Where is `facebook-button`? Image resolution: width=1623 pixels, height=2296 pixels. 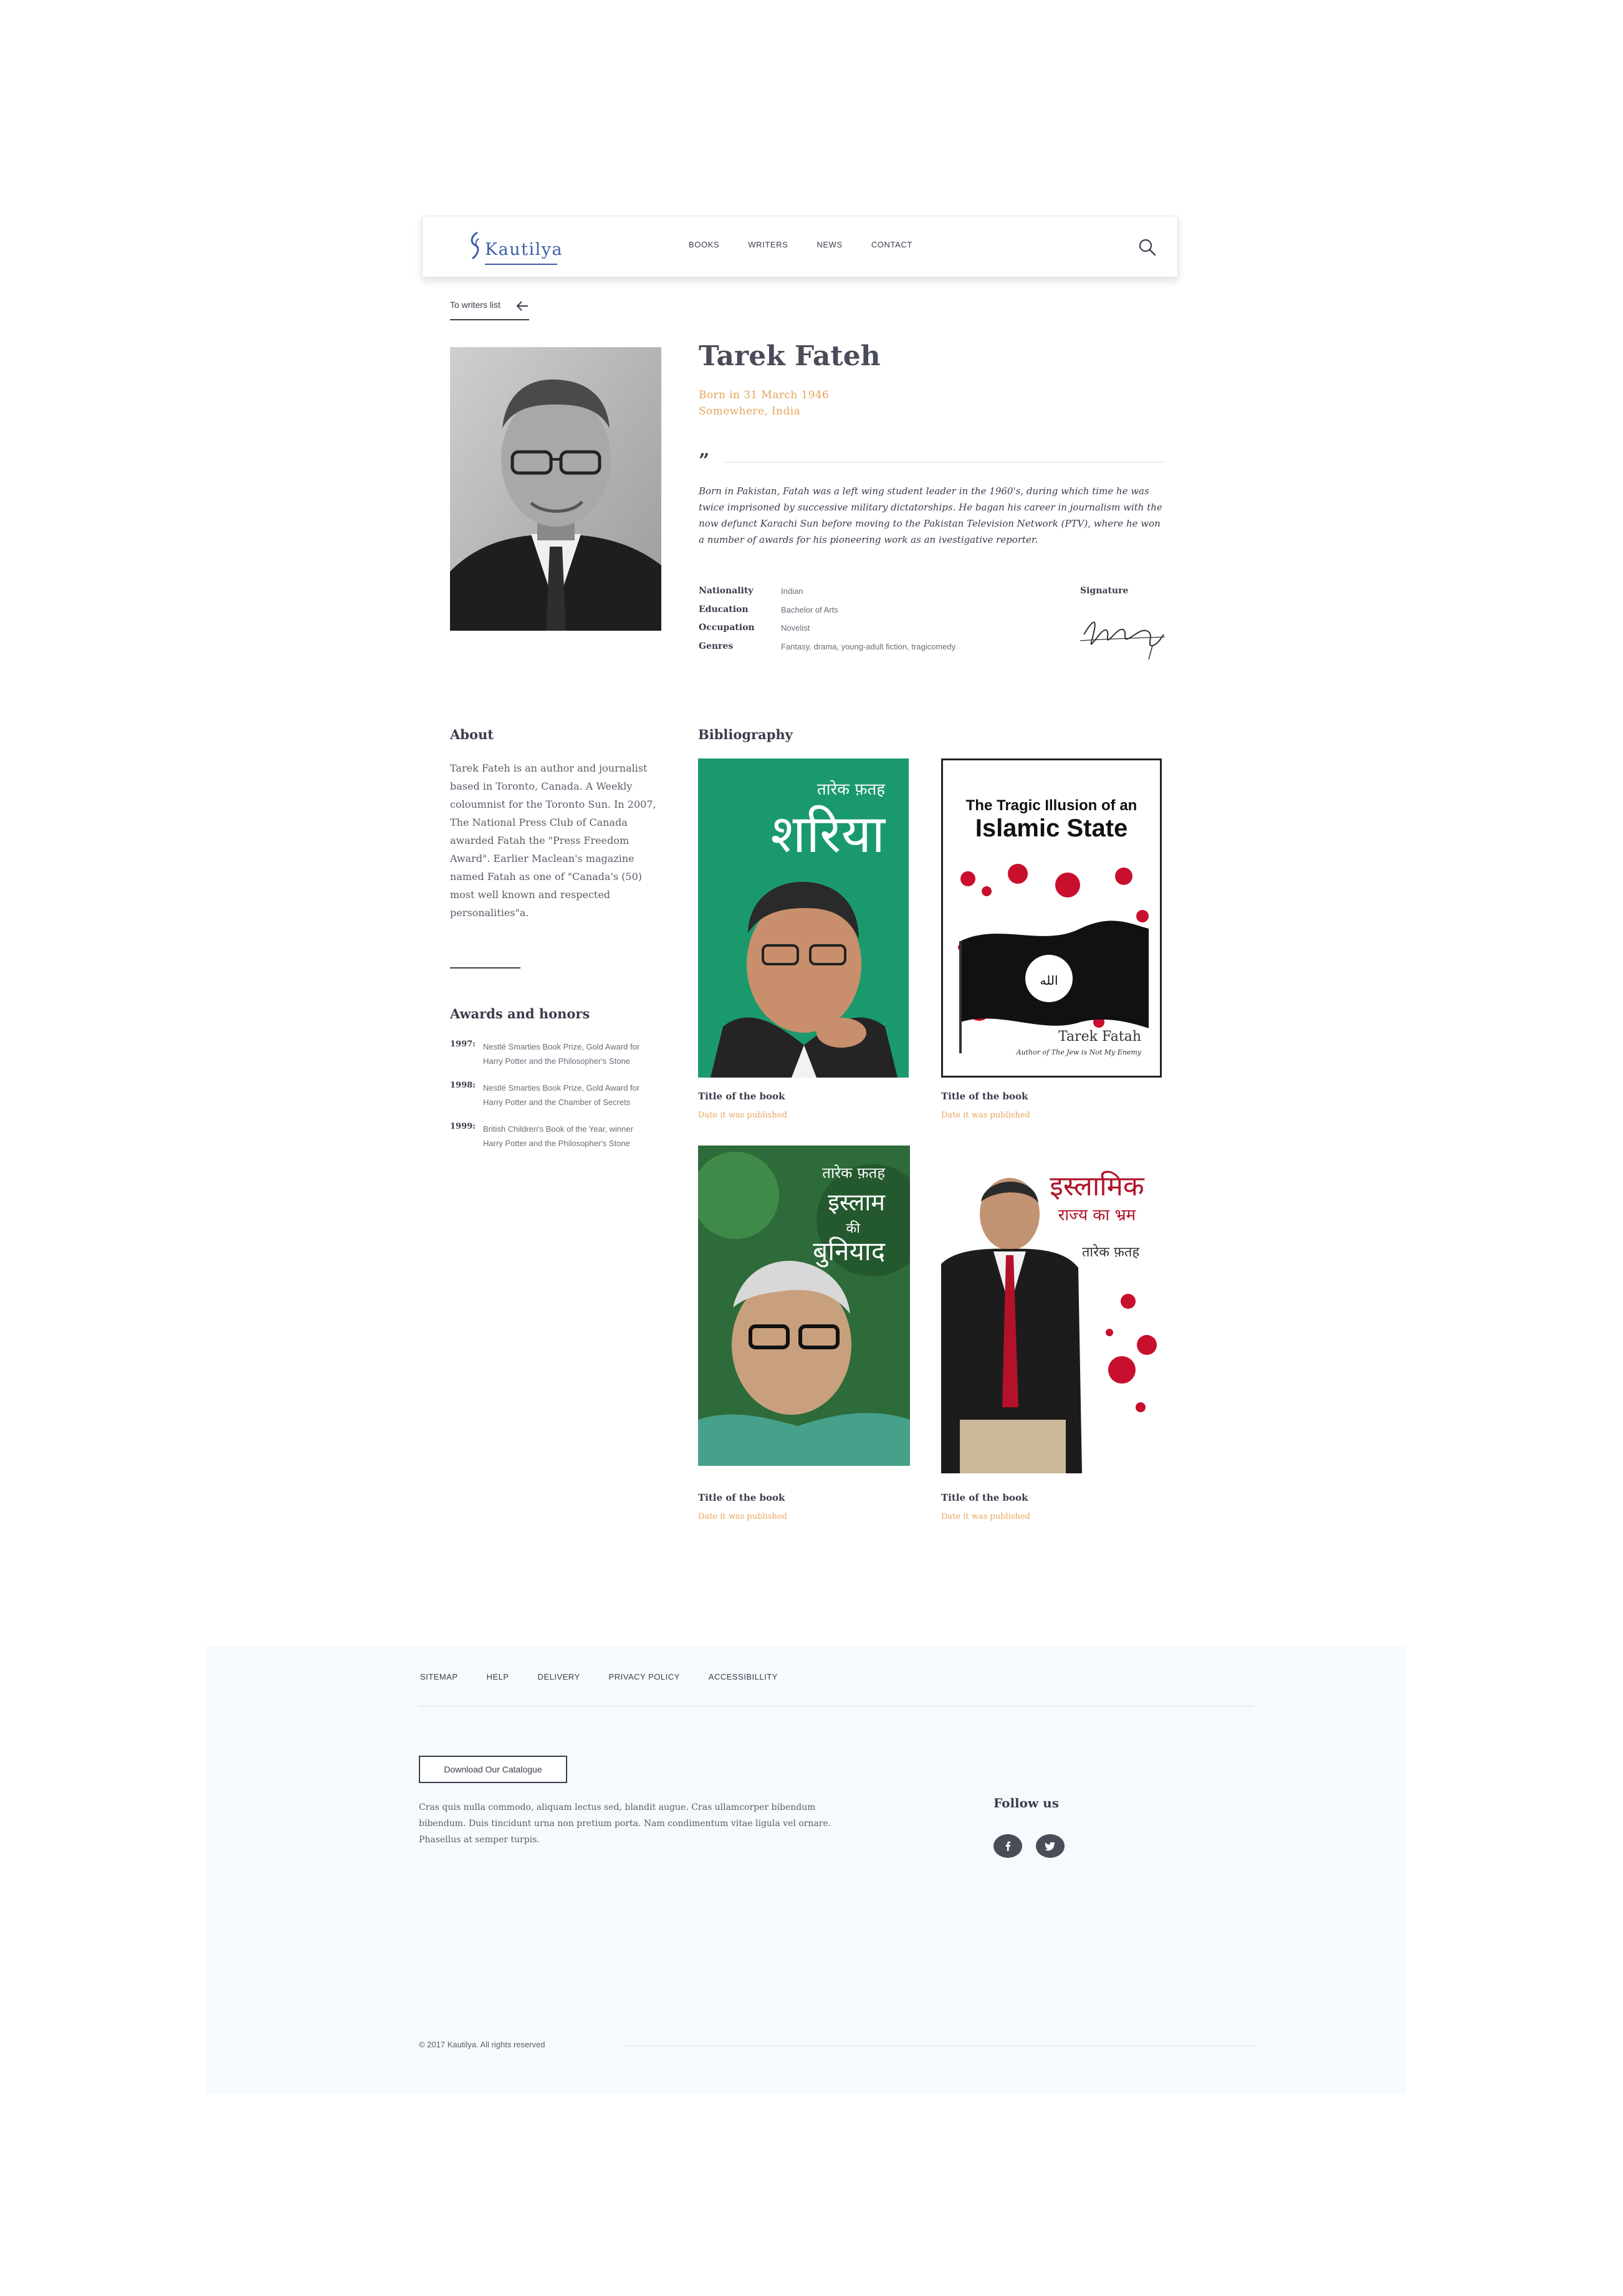
facebook-button is located at coordinates (1008, 1846).